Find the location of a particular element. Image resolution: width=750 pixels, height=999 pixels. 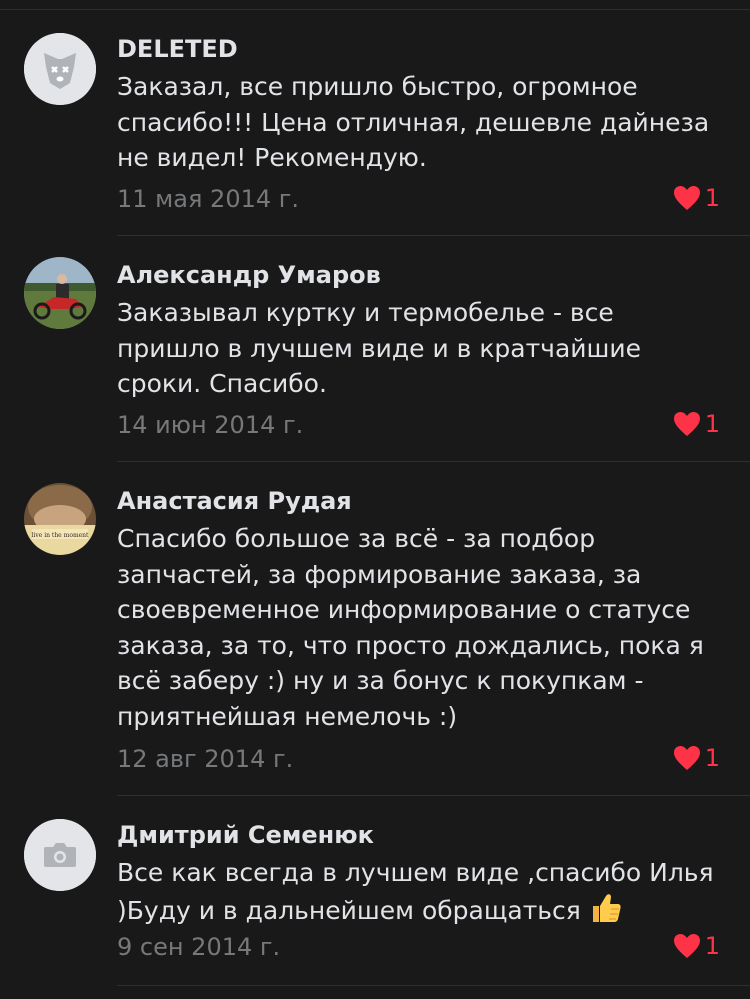

svg-text: live in the moment is located at coordinates (61, 535).